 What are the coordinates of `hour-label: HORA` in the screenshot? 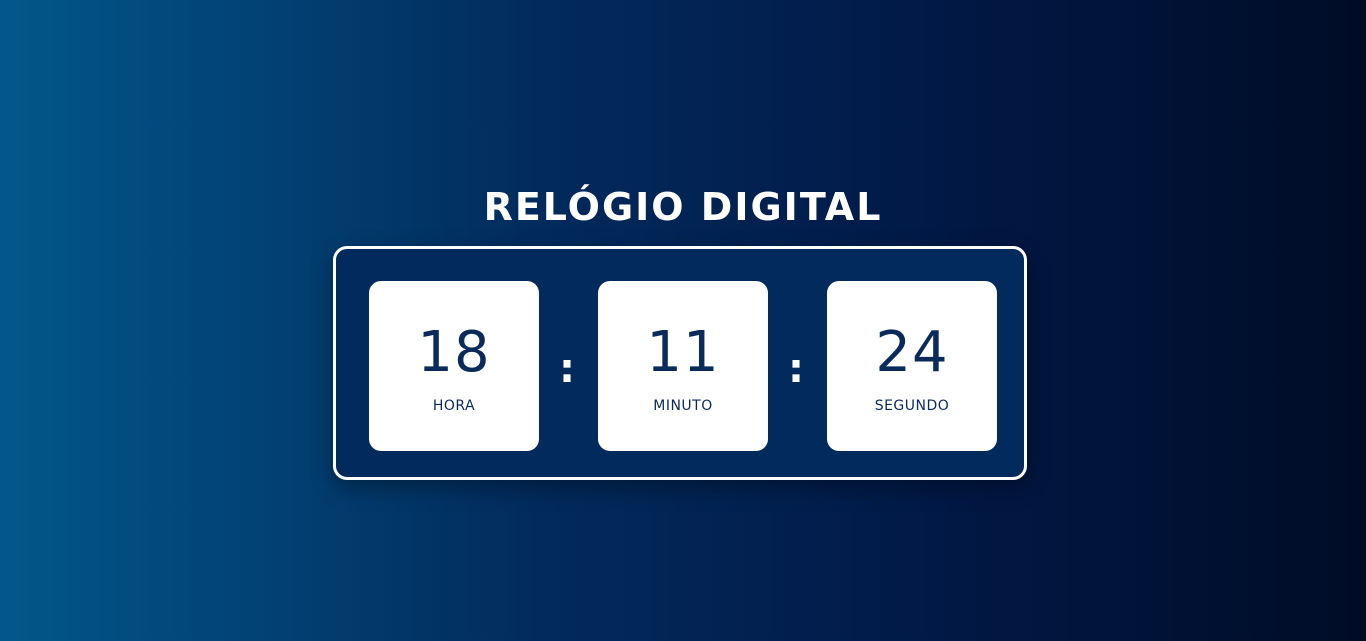 It's located at (454, 406).